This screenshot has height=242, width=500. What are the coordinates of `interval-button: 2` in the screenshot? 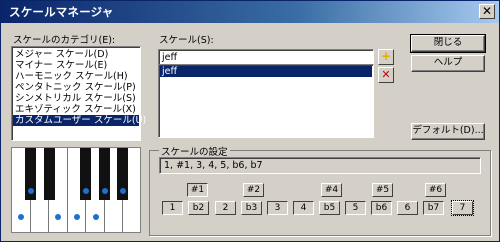 It's located at (225, 208).